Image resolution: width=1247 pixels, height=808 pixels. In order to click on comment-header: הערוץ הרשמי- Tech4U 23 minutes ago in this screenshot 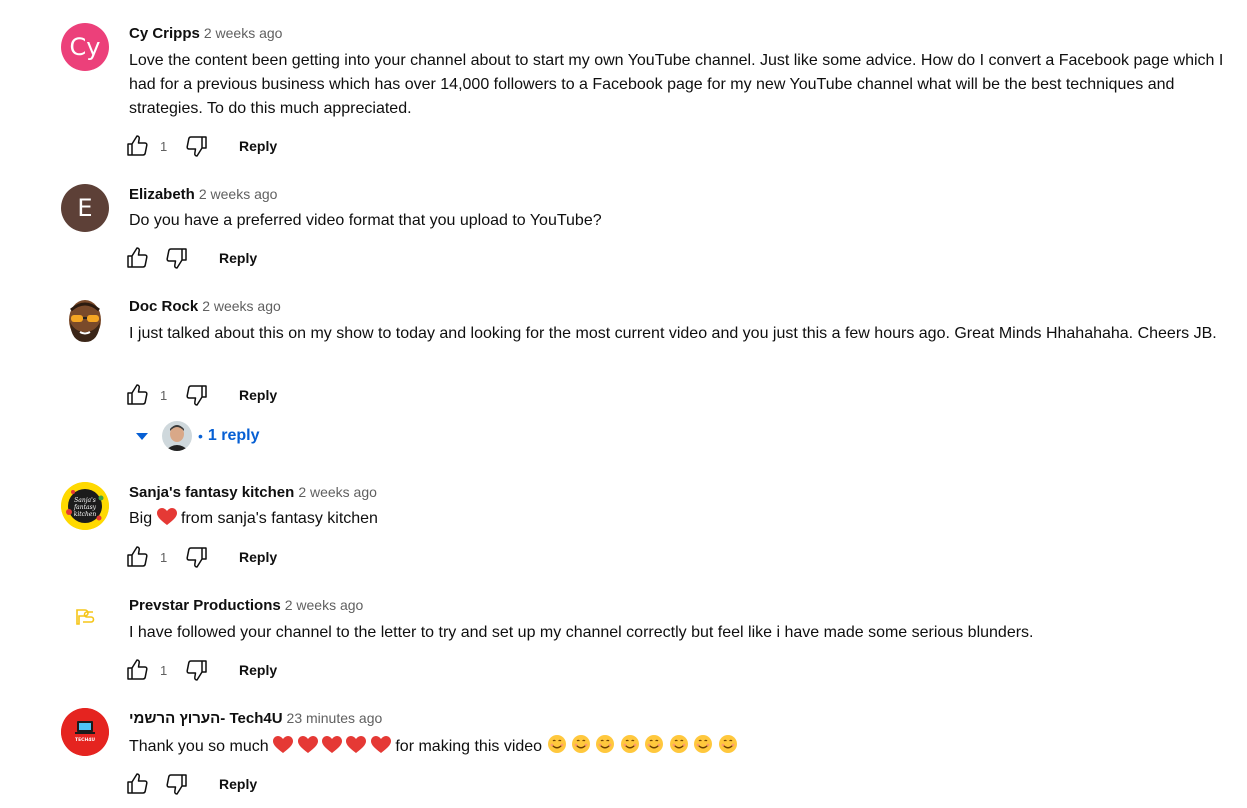, I will do `click(255, 718)`.